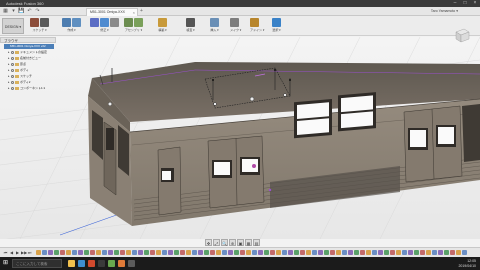 The image size is (480, 270). What do you see at coordinates (20, 76) in the screenshot?
I see `browser-tree-item: ▸ スケッチ` at bounding box center [20, 76].